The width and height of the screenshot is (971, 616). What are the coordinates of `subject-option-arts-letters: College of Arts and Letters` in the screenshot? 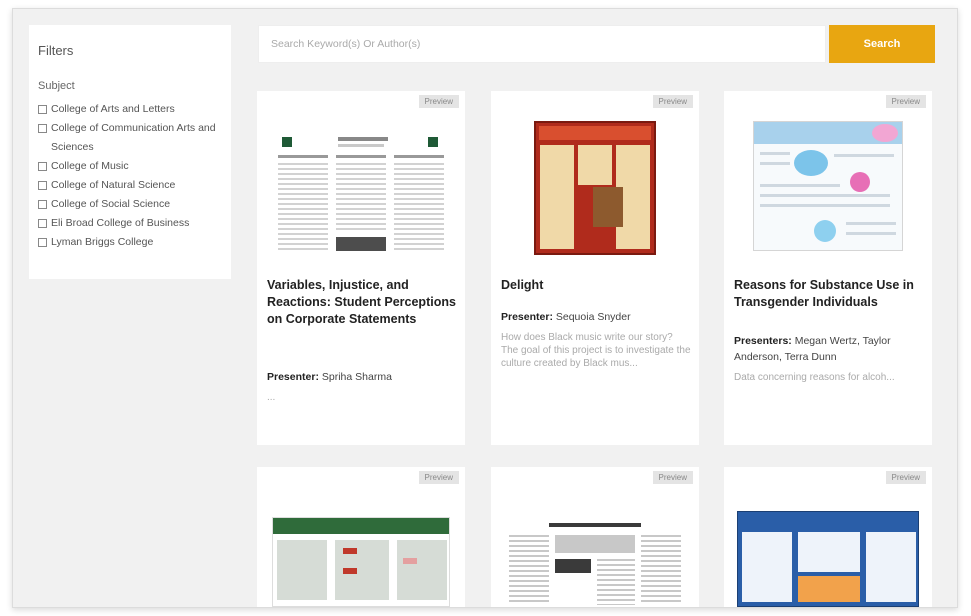 It's located at (130, 109).